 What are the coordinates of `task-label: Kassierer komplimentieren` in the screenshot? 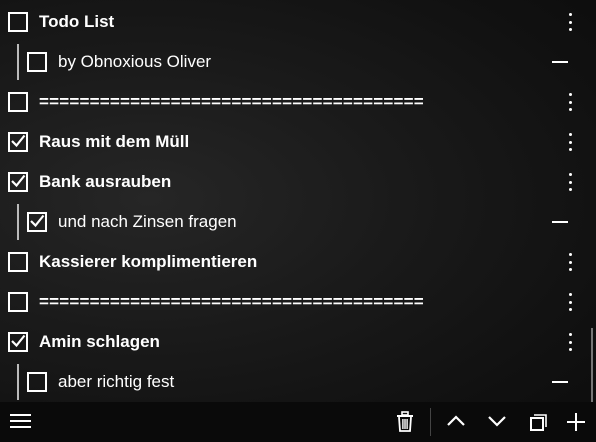 It's located at (148, 262).